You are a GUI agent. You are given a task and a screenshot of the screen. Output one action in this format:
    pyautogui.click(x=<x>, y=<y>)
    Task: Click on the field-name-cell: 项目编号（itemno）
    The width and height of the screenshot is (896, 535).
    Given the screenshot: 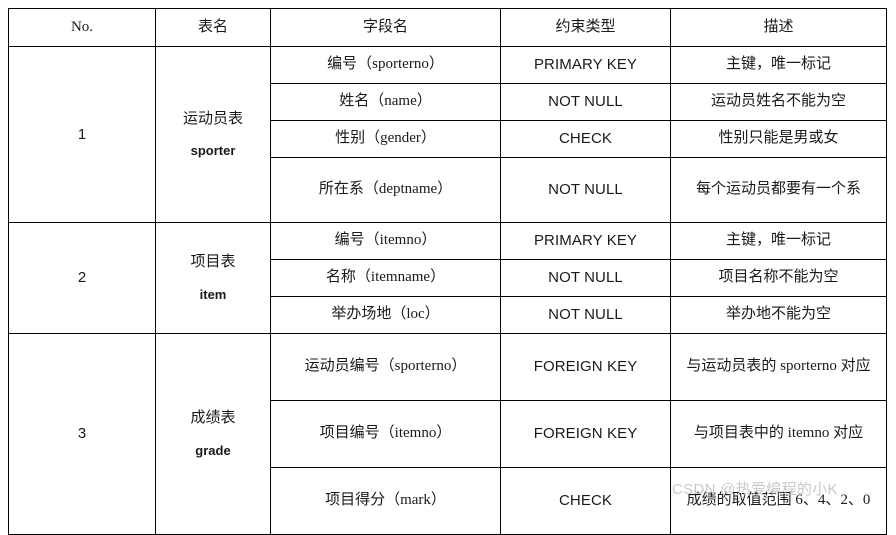 What is the action you would take?
    pyautogui.click(x=385, y=434)
    